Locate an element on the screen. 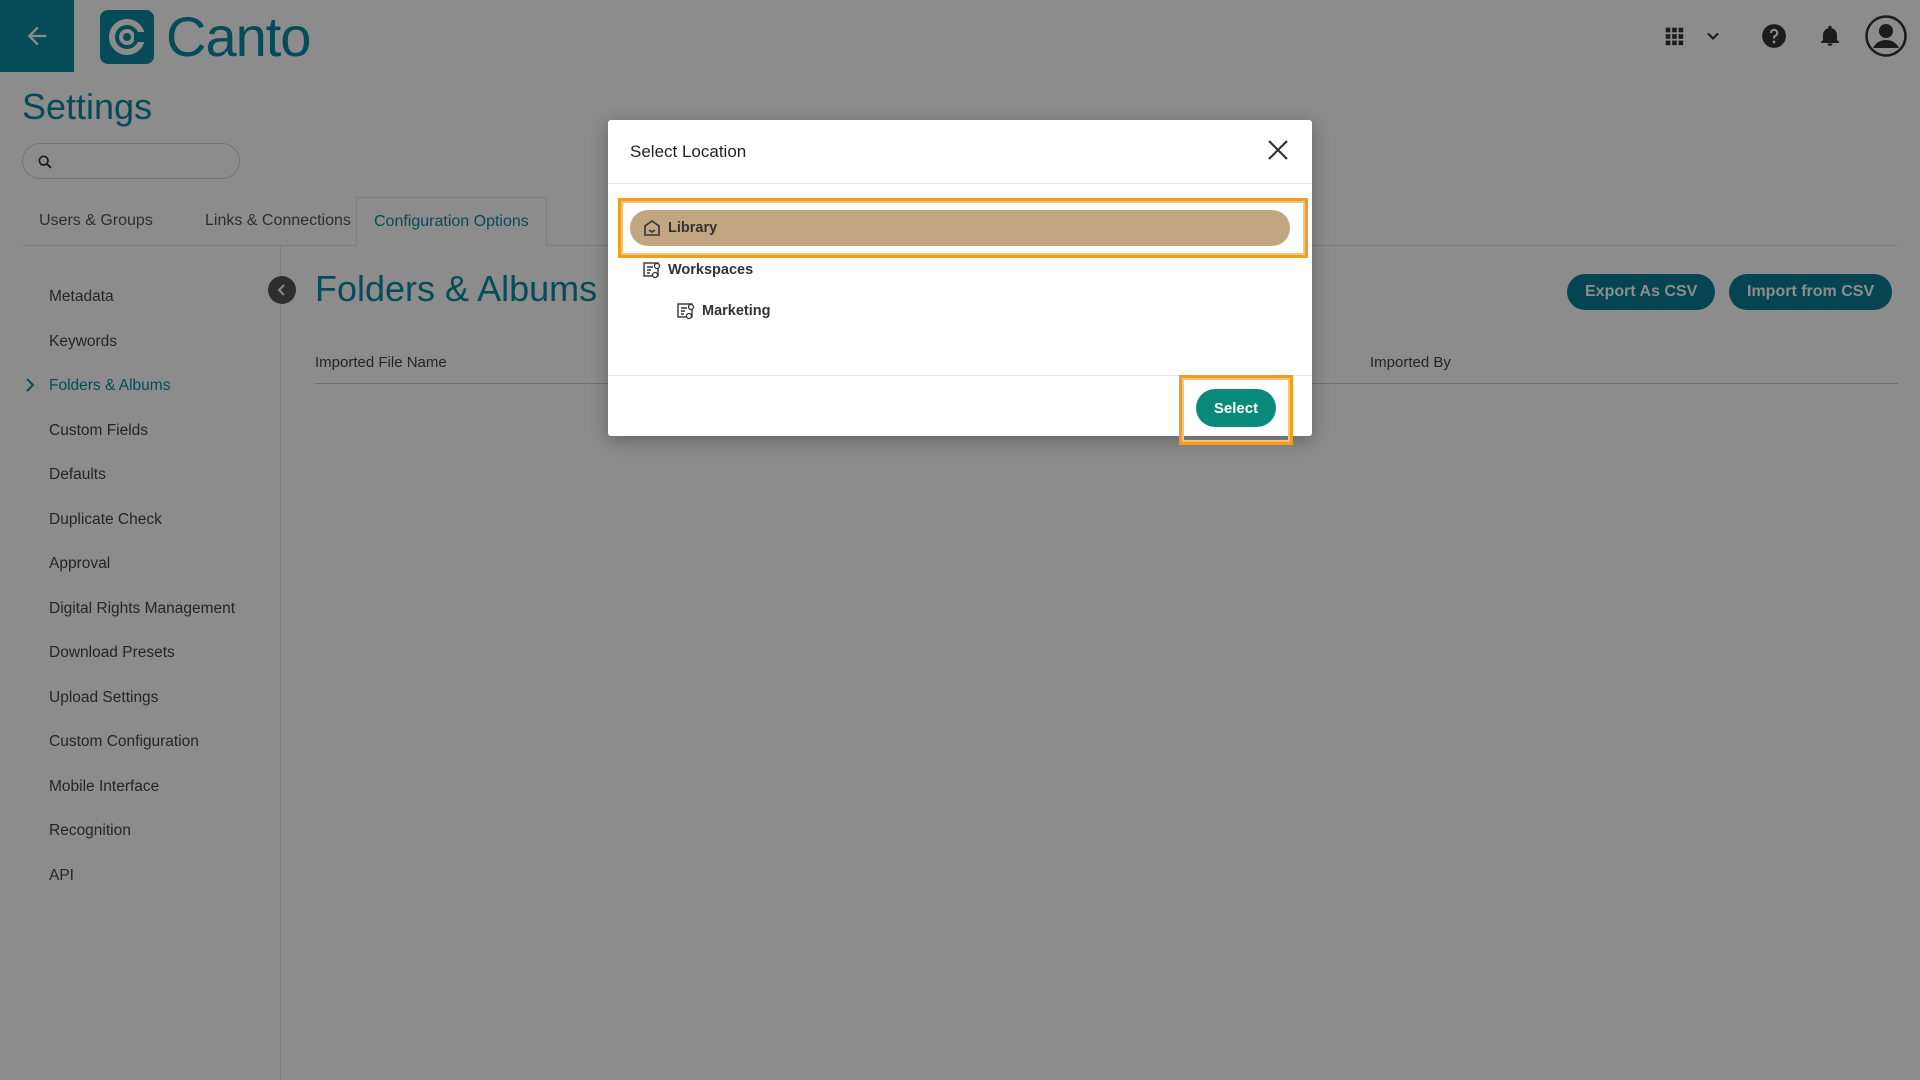  dialog-header-divider is located at coordinates (960, 183).